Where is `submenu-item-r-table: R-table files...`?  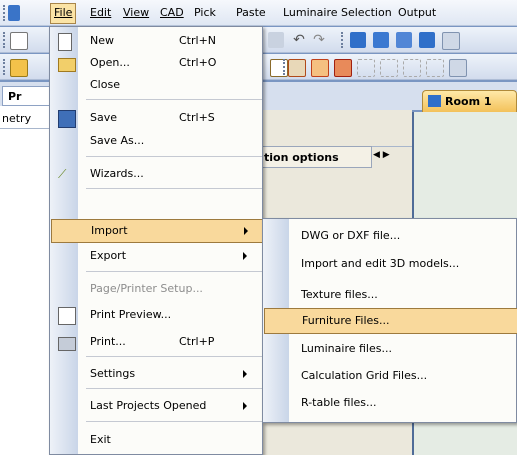
submenu-item-r-table: R-table files... is located at coordinates (390, 403).